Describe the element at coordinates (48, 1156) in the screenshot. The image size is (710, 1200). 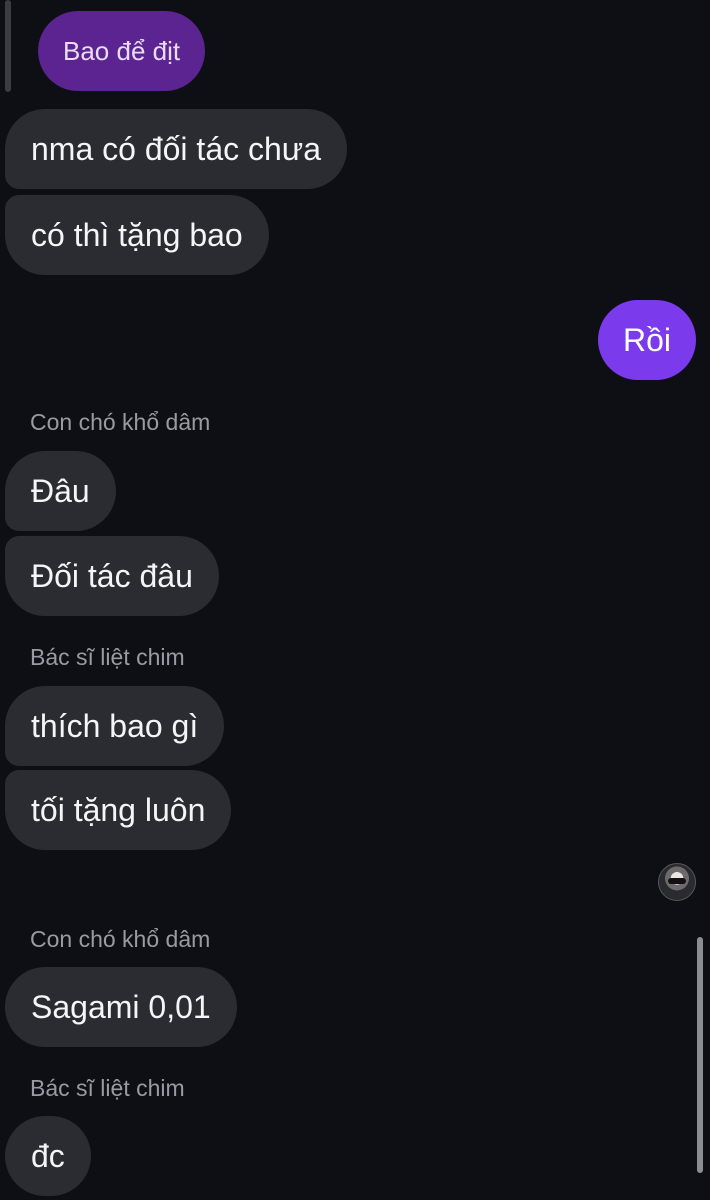
I see `message-bubble: đc` at that location.